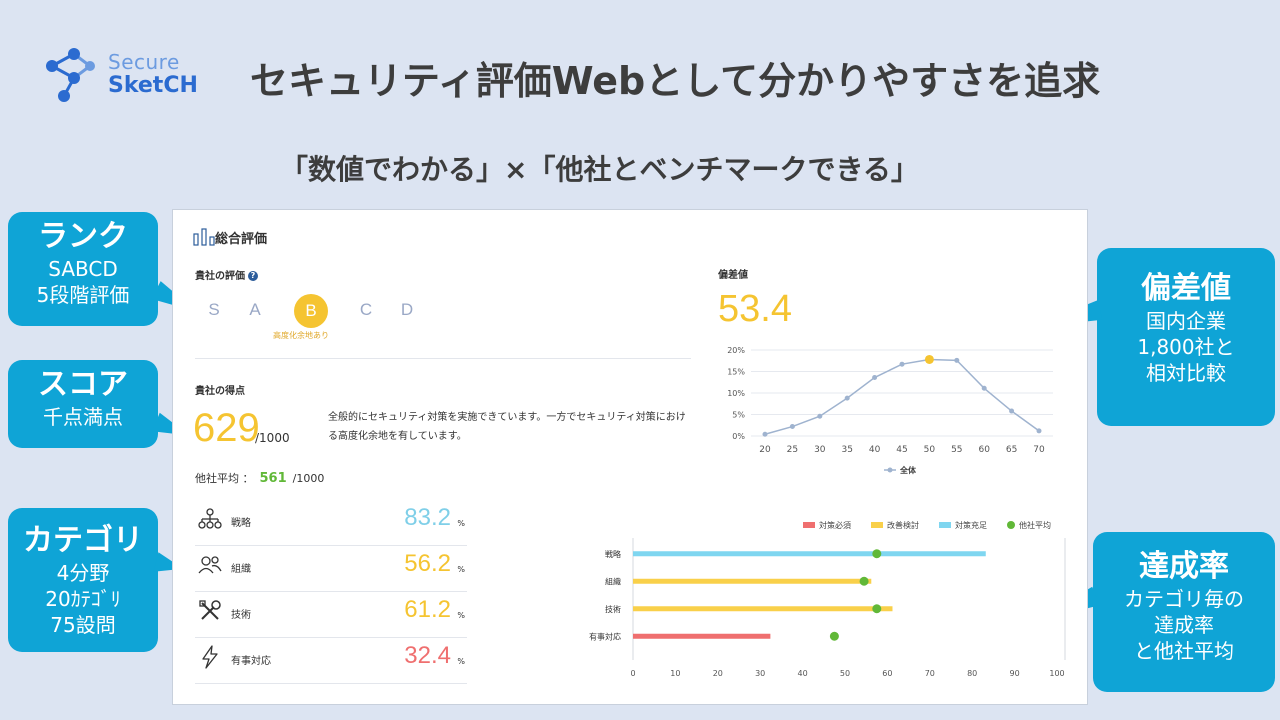 Image resolution: width=1280 pixels, height=720 pixels. I want to click on bar-chart-icon, so click(204, 237).